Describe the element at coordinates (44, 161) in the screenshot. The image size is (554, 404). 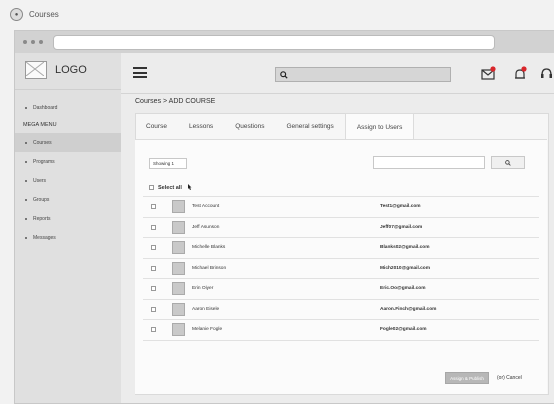
I see `sidebar-item-label: Programs` at that location.